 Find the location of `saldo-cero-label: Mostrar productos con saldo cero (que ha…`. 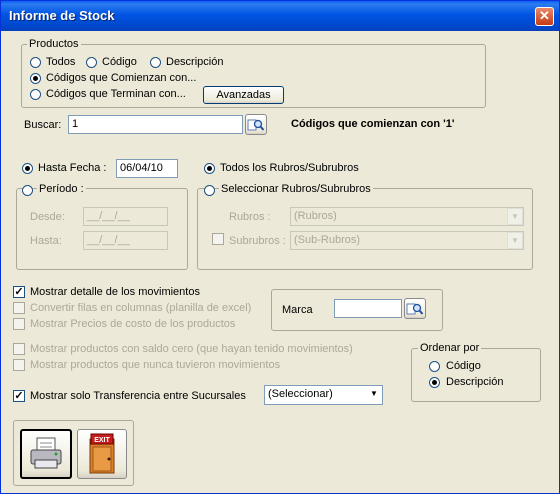

saldo-cero-label: Mostrar productos con saldo cero (que ha… is located at coordinates (191, 349).